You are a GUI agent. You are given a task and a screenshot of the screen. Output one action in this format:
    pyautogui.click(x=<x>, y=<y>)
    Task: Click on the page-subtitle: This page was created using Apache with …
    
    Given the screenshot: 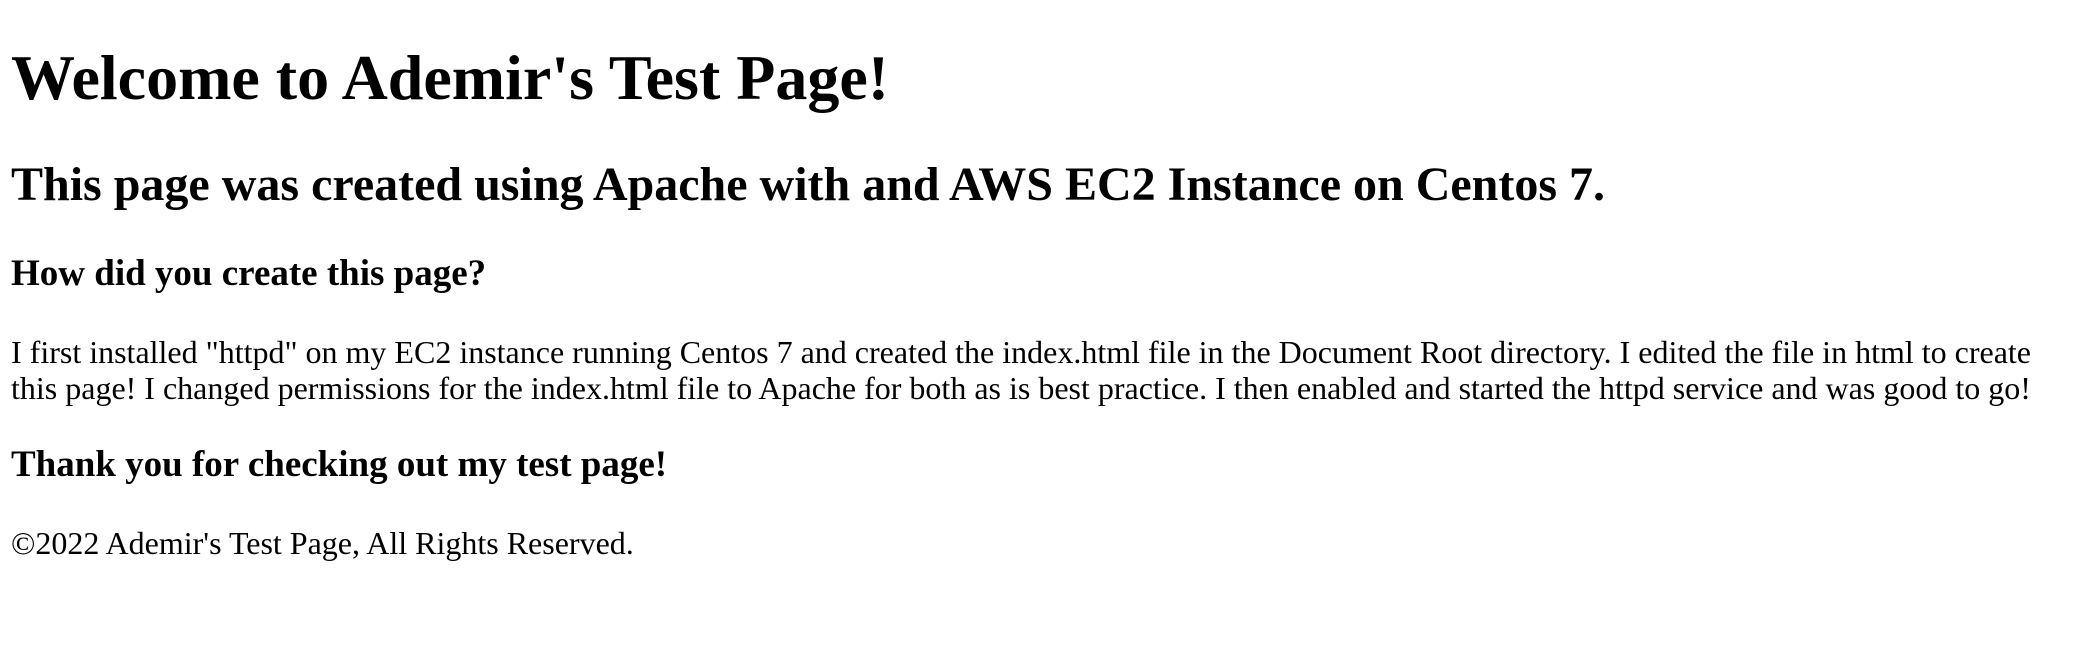 What is the action you would take?
    pyautogui.click(x=808, y=184)
    